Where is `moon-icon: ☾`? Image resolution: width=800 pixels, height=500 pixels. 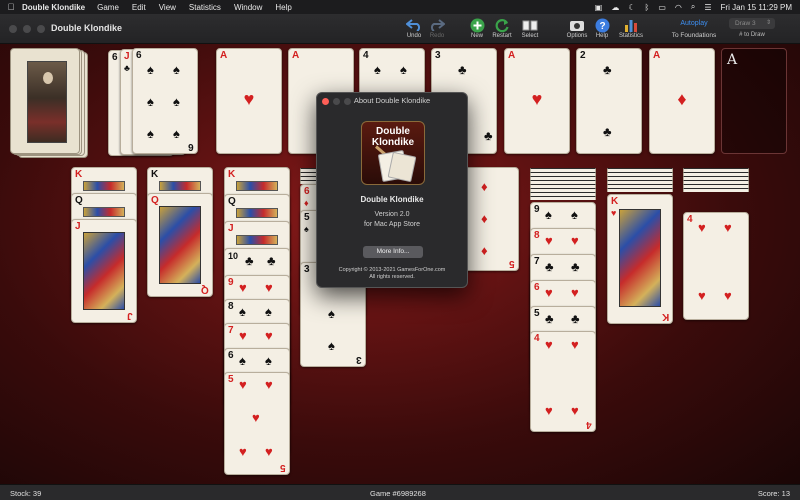
moon-icon: ☾ is located at coordinates (631, 7).